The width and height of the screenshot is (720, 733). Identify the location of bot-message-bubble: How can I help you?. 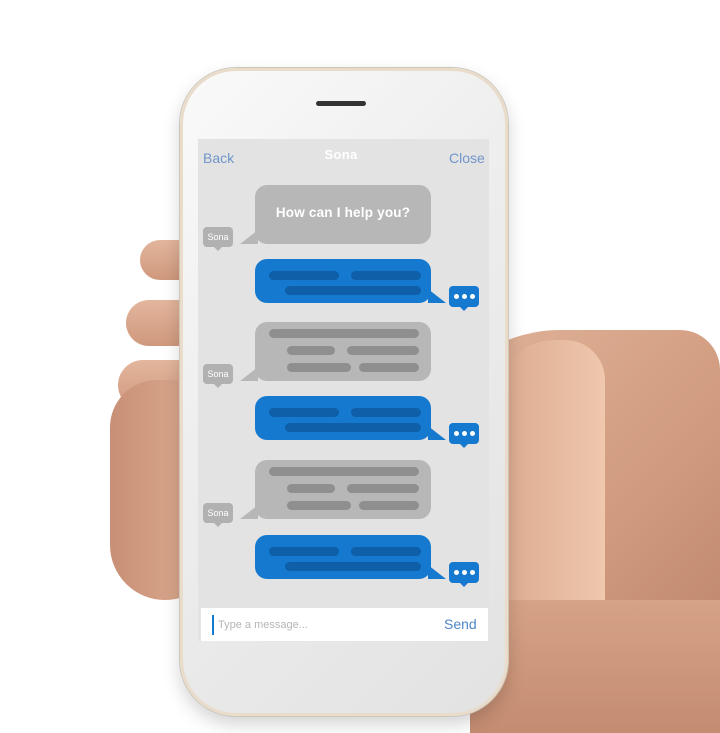
(343, 214).